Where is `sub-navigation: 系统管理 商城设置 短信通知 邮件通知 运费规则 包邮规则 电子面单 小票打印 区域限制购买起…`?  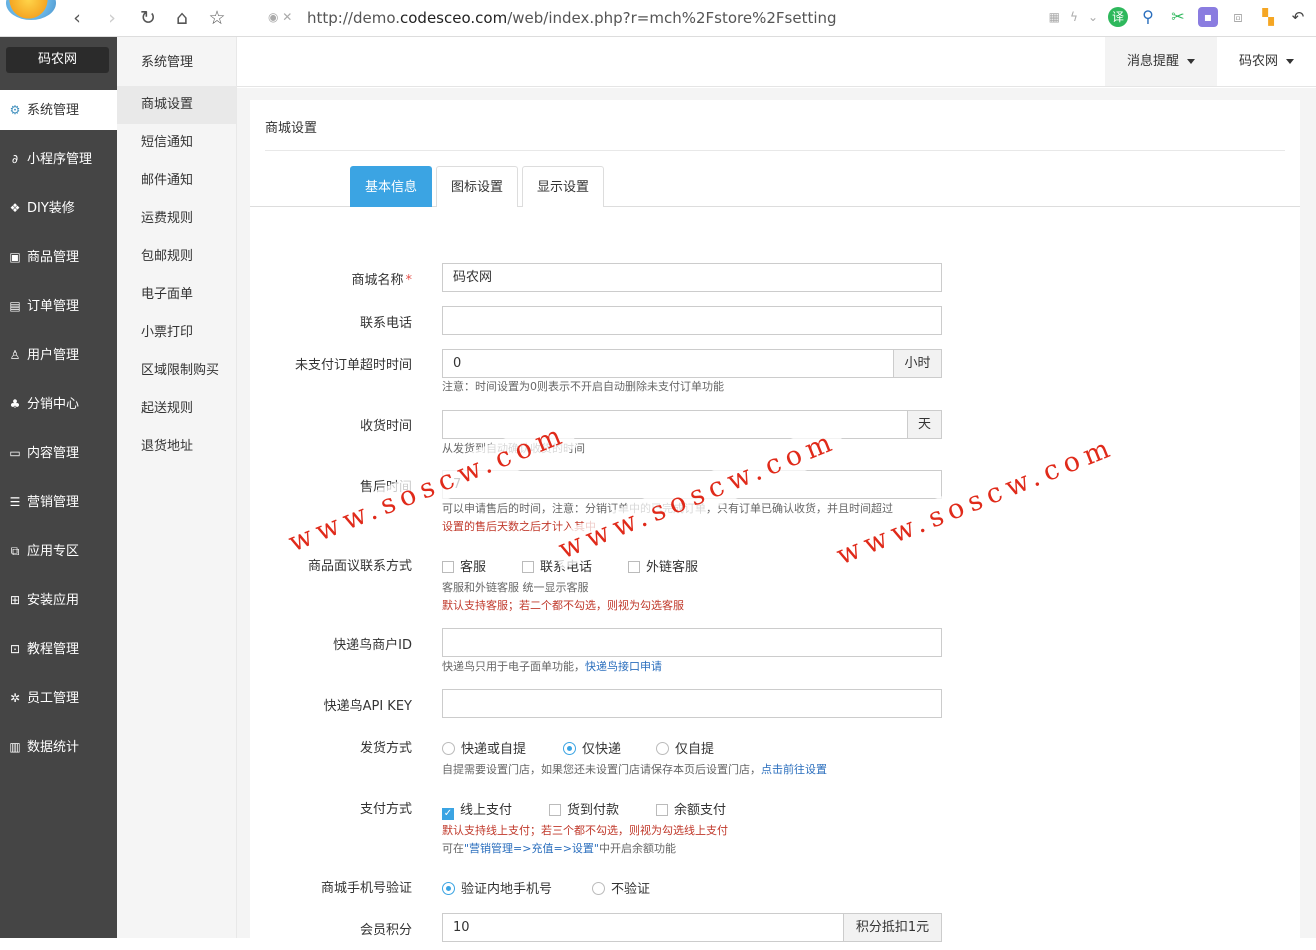
sub-navigation: 系统管理 商城设置 短信通知 邮件通知 运费规则 包邮规则 电子面单 小票打印 区域限制购买起… is located at coordinates (177, 487).